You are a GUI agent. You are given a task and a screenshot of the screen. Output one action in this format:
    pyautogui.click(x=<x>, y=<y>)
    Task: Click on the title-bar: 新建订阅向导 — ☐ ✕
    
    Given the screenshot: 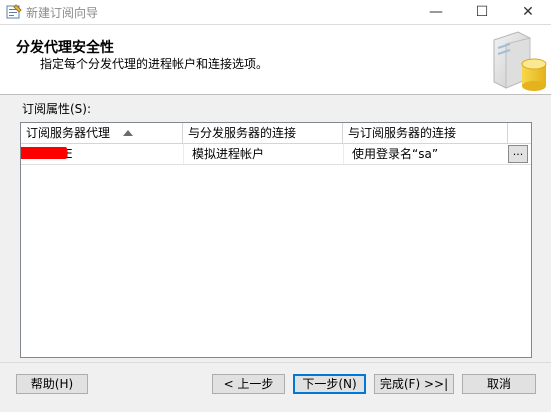 What is the action you would take?
    pyautogui.click(x=275, y=12)
    